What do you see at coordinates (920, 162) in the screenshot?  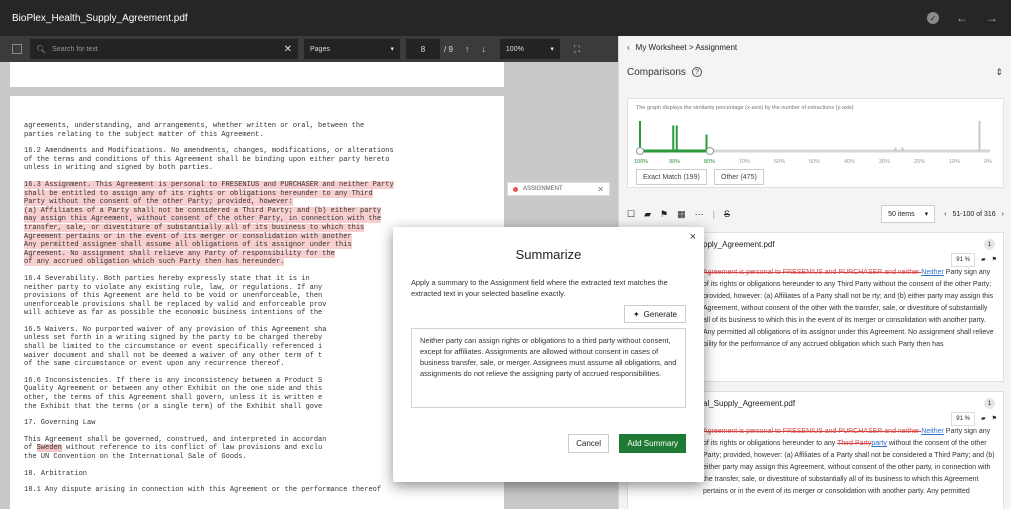 I see `x-tick-label: 20%` at bounding box center [920, 162].